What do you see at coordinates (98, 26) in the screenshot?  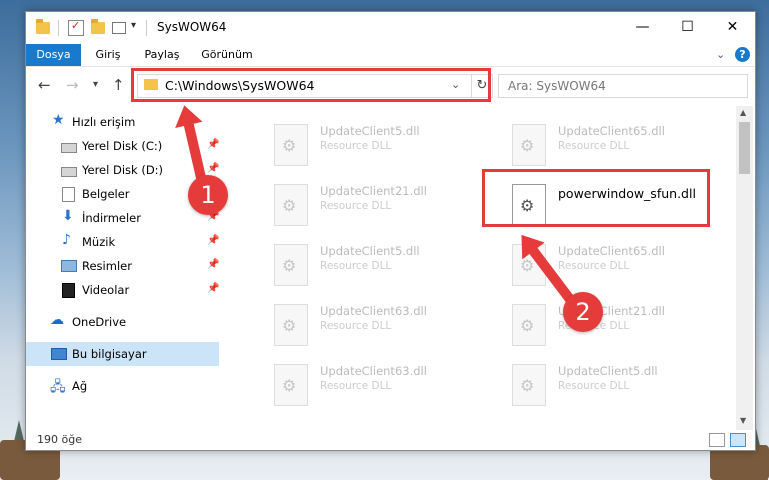 I see `new-folder-icon` at bounding box center [98, 26].